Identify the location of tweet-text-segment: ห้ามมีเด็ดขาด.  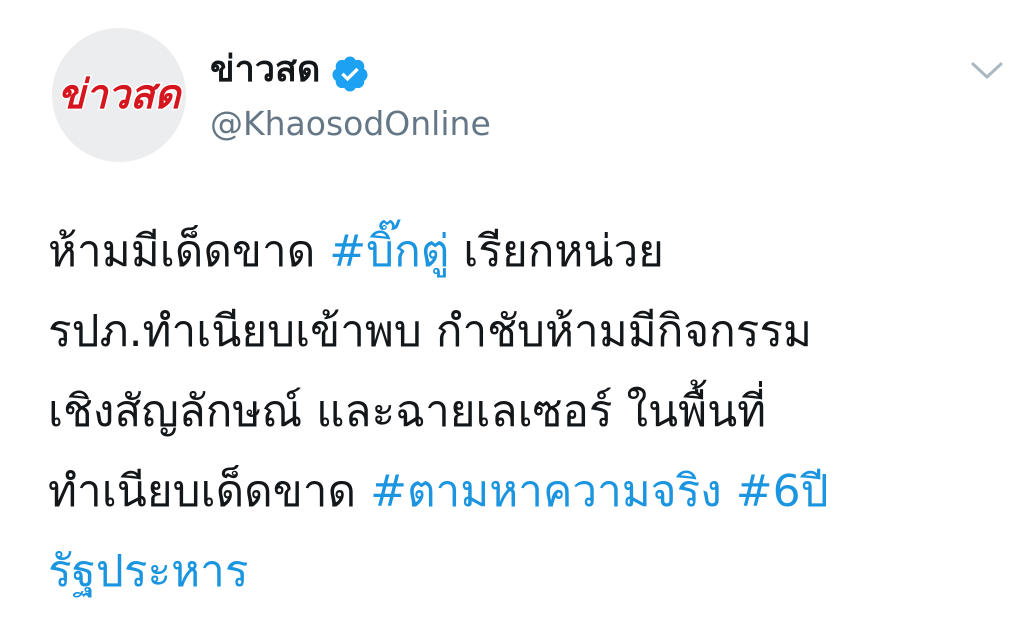
(189, 251).